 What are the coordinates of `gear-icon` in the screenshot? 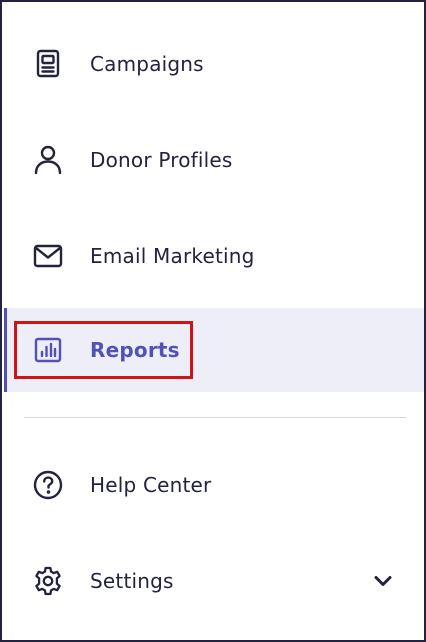 It's located at (48, 581).